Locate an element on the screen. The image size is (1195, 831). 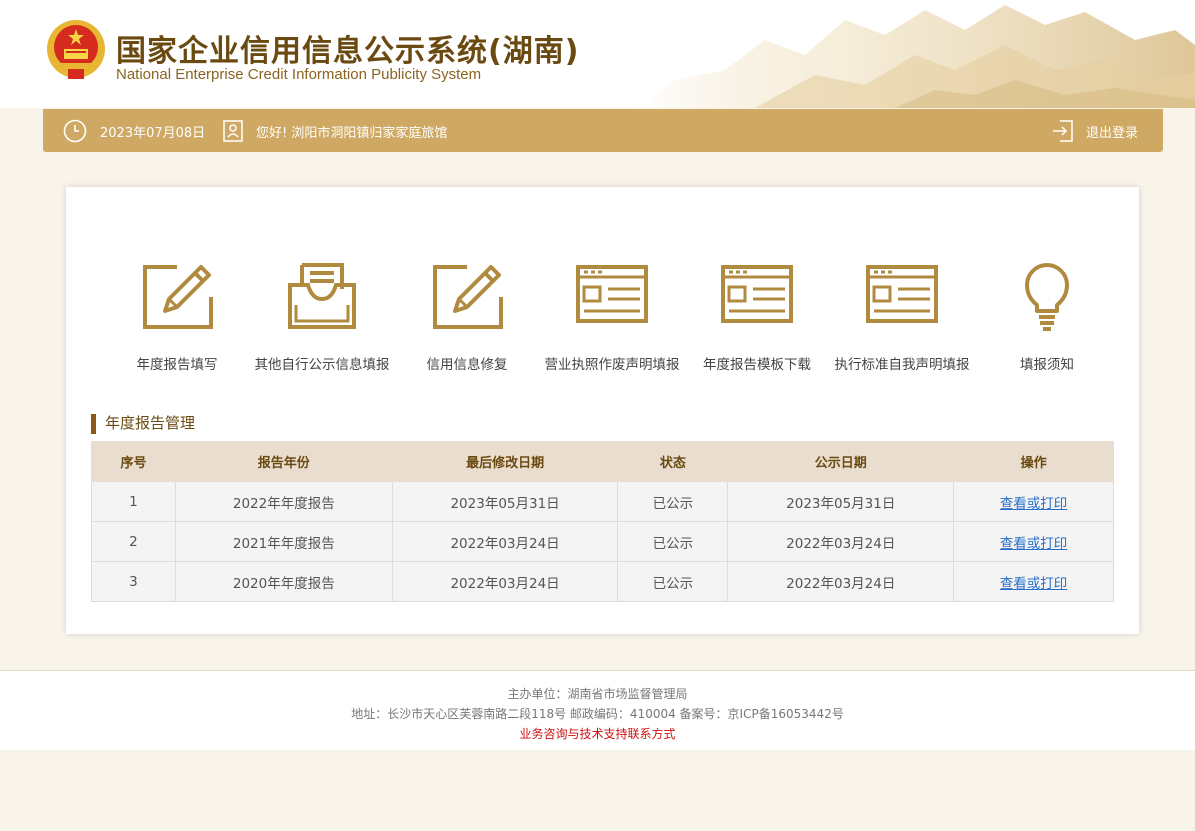
menu-item-other-disclosure: 其他自行公示信息填报 is located at coordinates (322, 315).